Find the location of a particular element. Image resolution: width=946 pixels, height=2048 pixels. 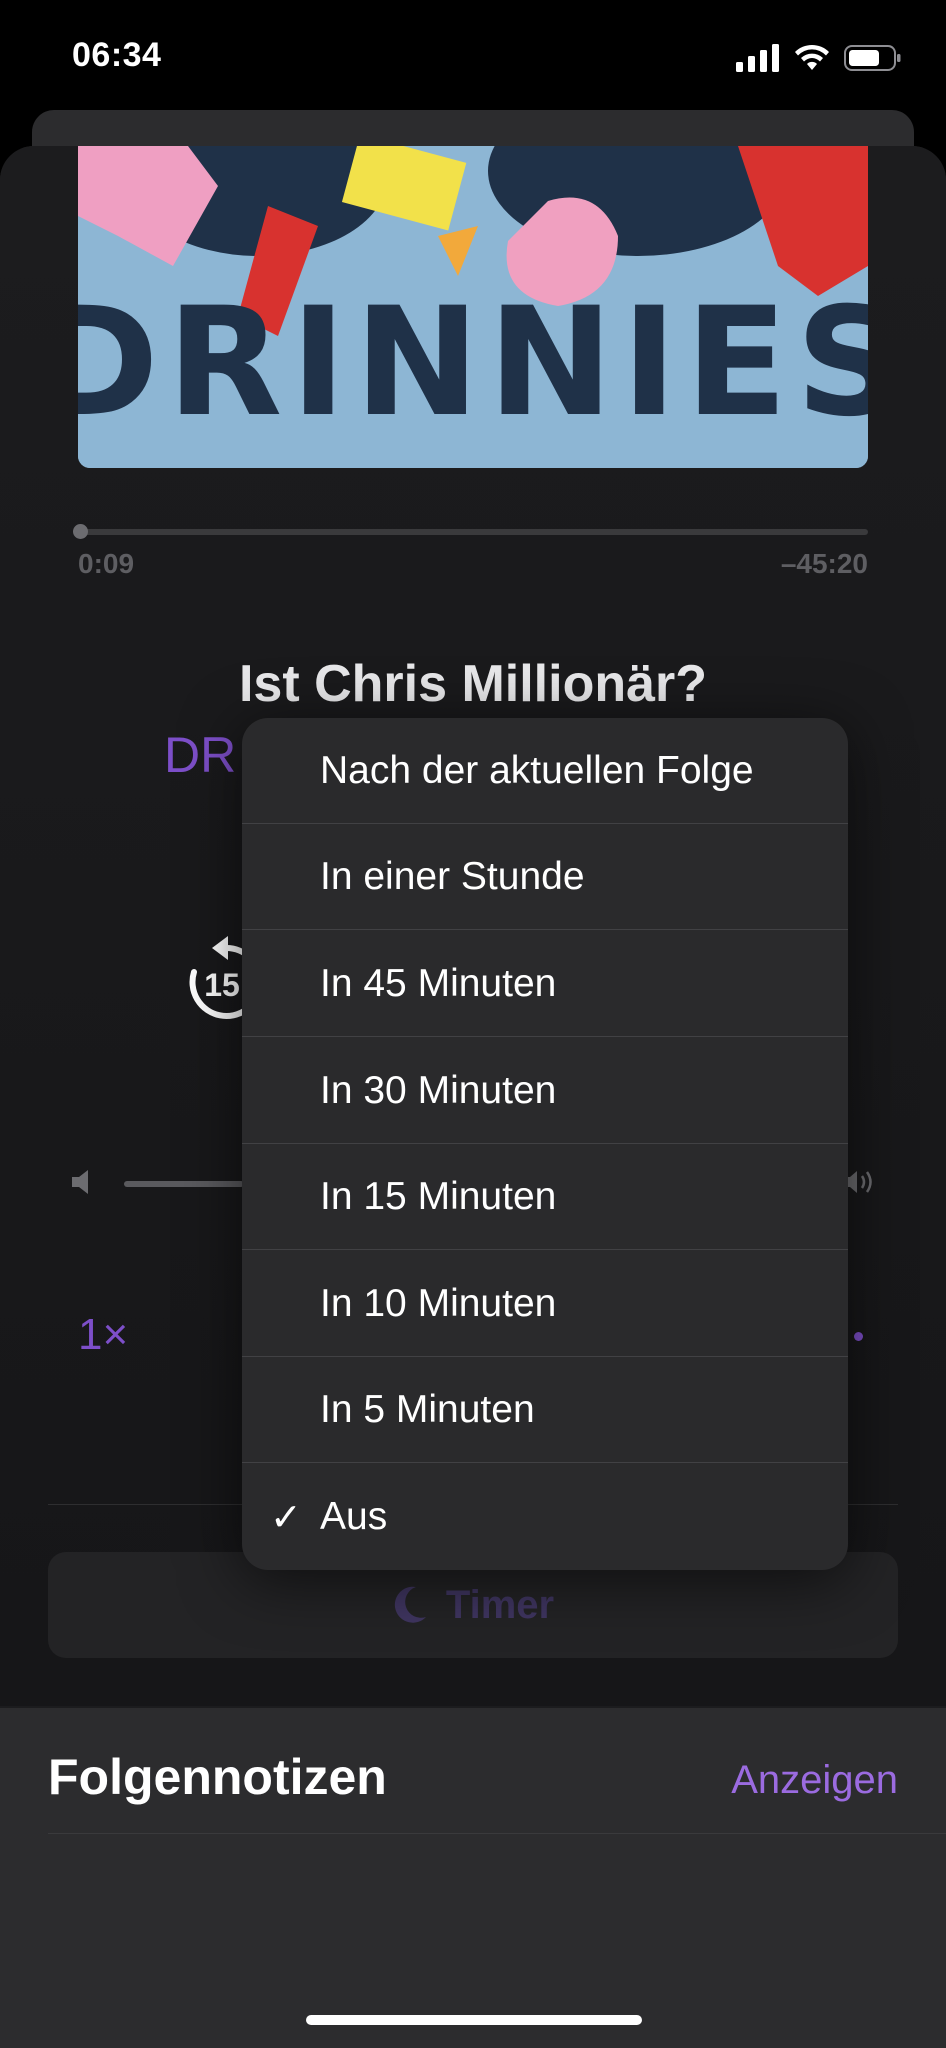

moon-icon is located at coordinates (410, 1604).